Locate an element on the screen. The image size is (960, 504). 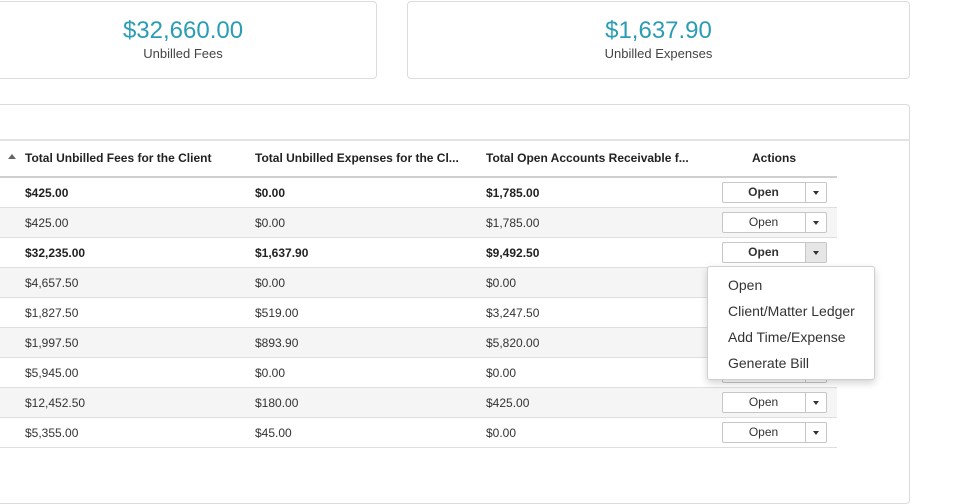
unbilled-fees-amount: $32,660.00 is located at coordinates (183, 30).